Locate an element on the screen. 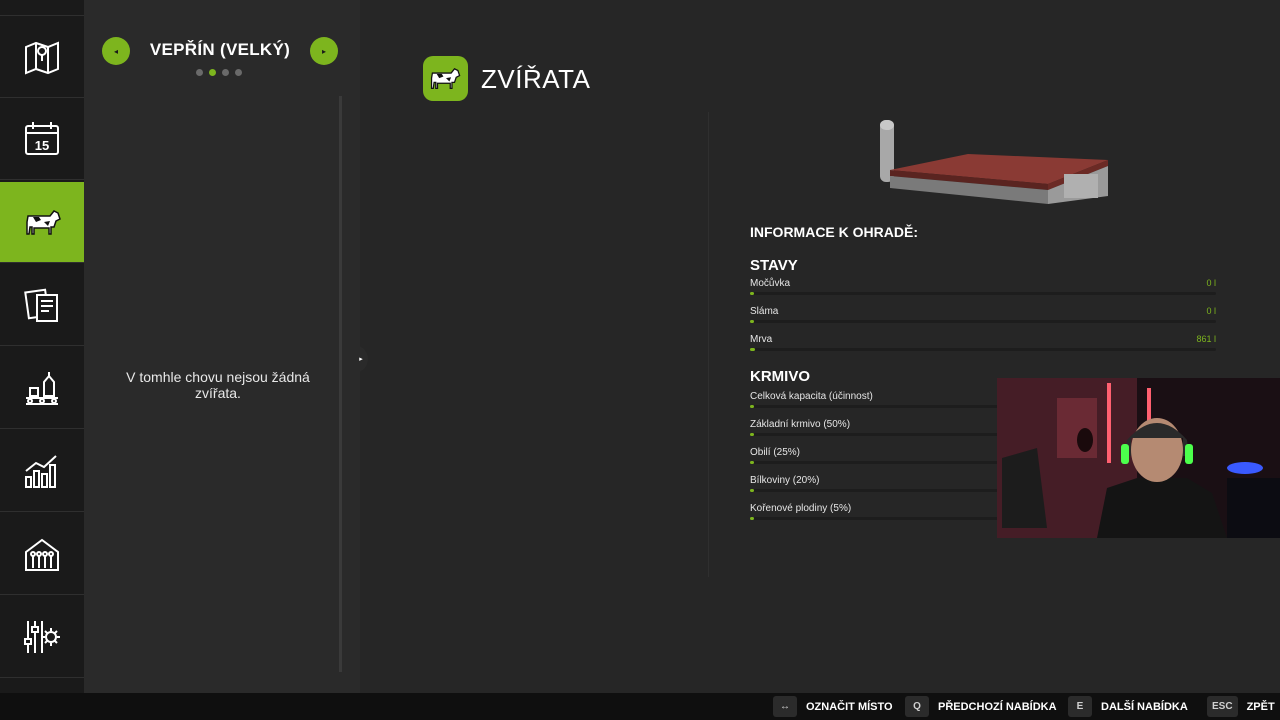  next-husbandry-button: ▸ is located at coordinates (324, 51).